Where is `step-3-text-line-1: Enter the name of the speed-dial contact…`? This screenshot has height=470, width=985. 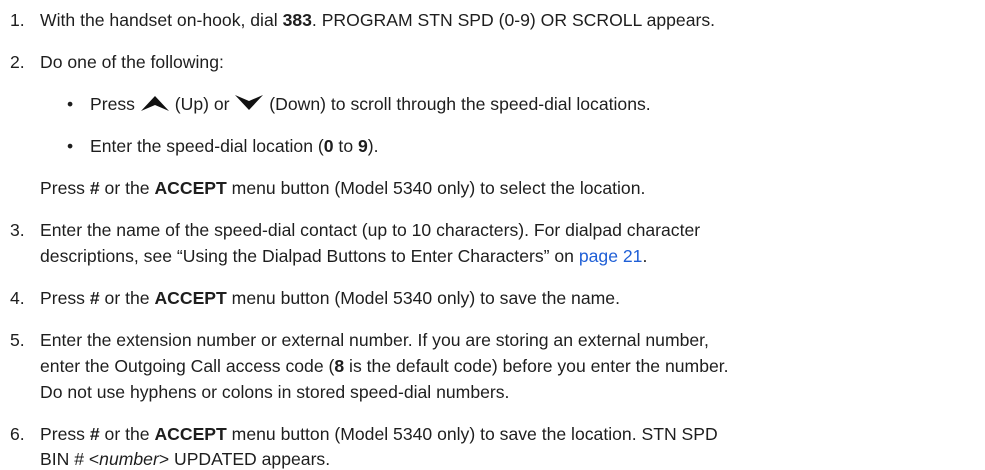
step-3-text-line-1: Enter the name of the speed-dial contact… is located at coordinates (370, 230).